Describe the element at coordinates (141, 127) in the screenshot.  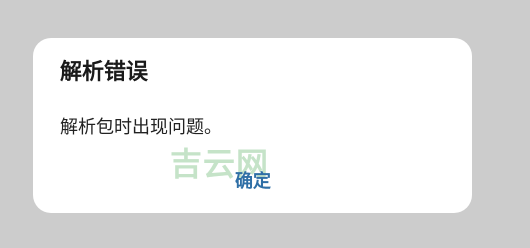
I see `dialog-message: 解析包时出现问题。` at that location.